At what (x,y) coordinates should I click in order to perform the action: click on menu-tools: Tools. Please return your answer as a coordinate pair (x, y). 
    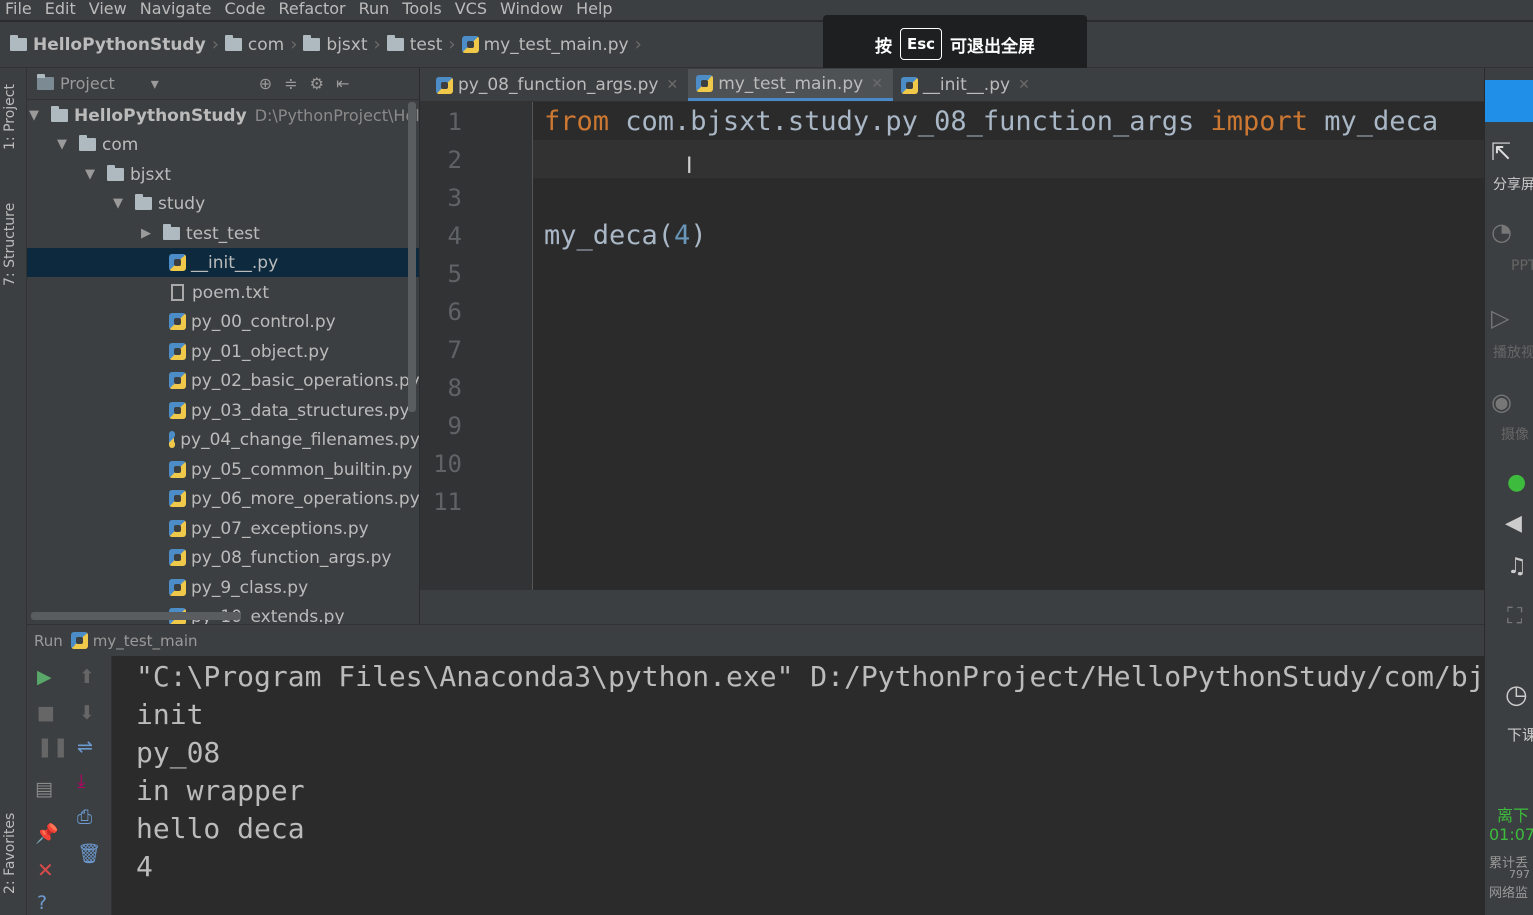
    Looking at the image, I should click on (423, 10).